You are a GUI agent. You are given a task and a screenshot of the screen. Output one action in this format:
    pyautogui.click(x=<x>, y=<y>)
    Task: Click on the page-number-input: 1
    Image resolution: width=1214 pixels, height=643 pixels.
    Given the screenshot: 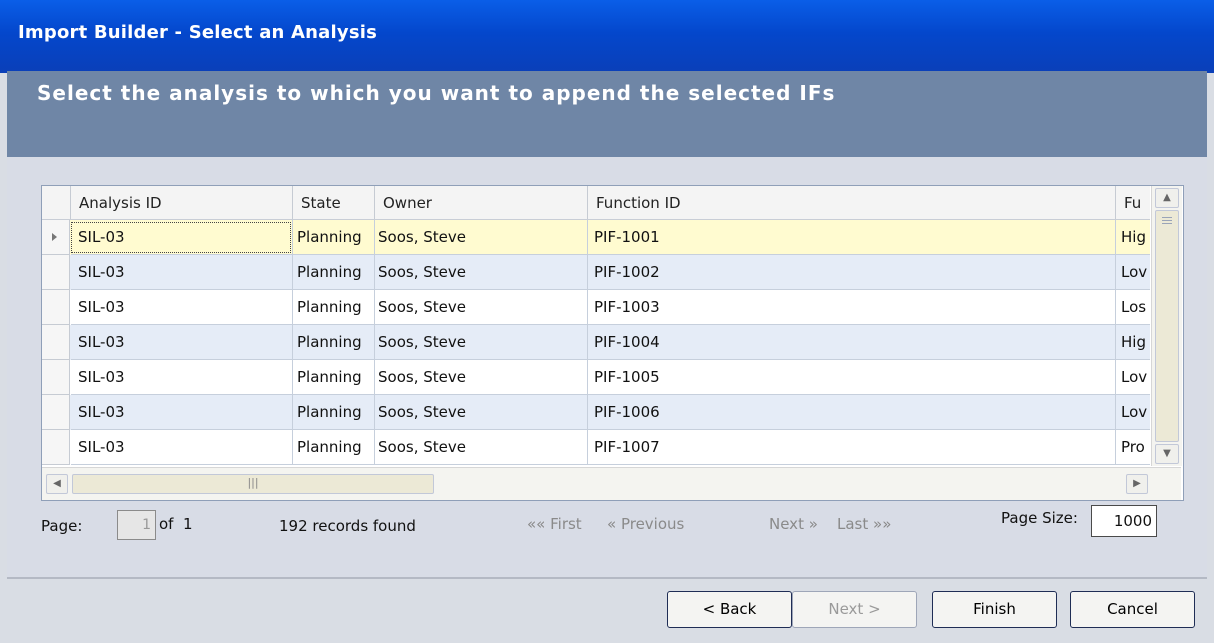 What is the action you would take?
    pyautogui.click(x=136, y=525)
    